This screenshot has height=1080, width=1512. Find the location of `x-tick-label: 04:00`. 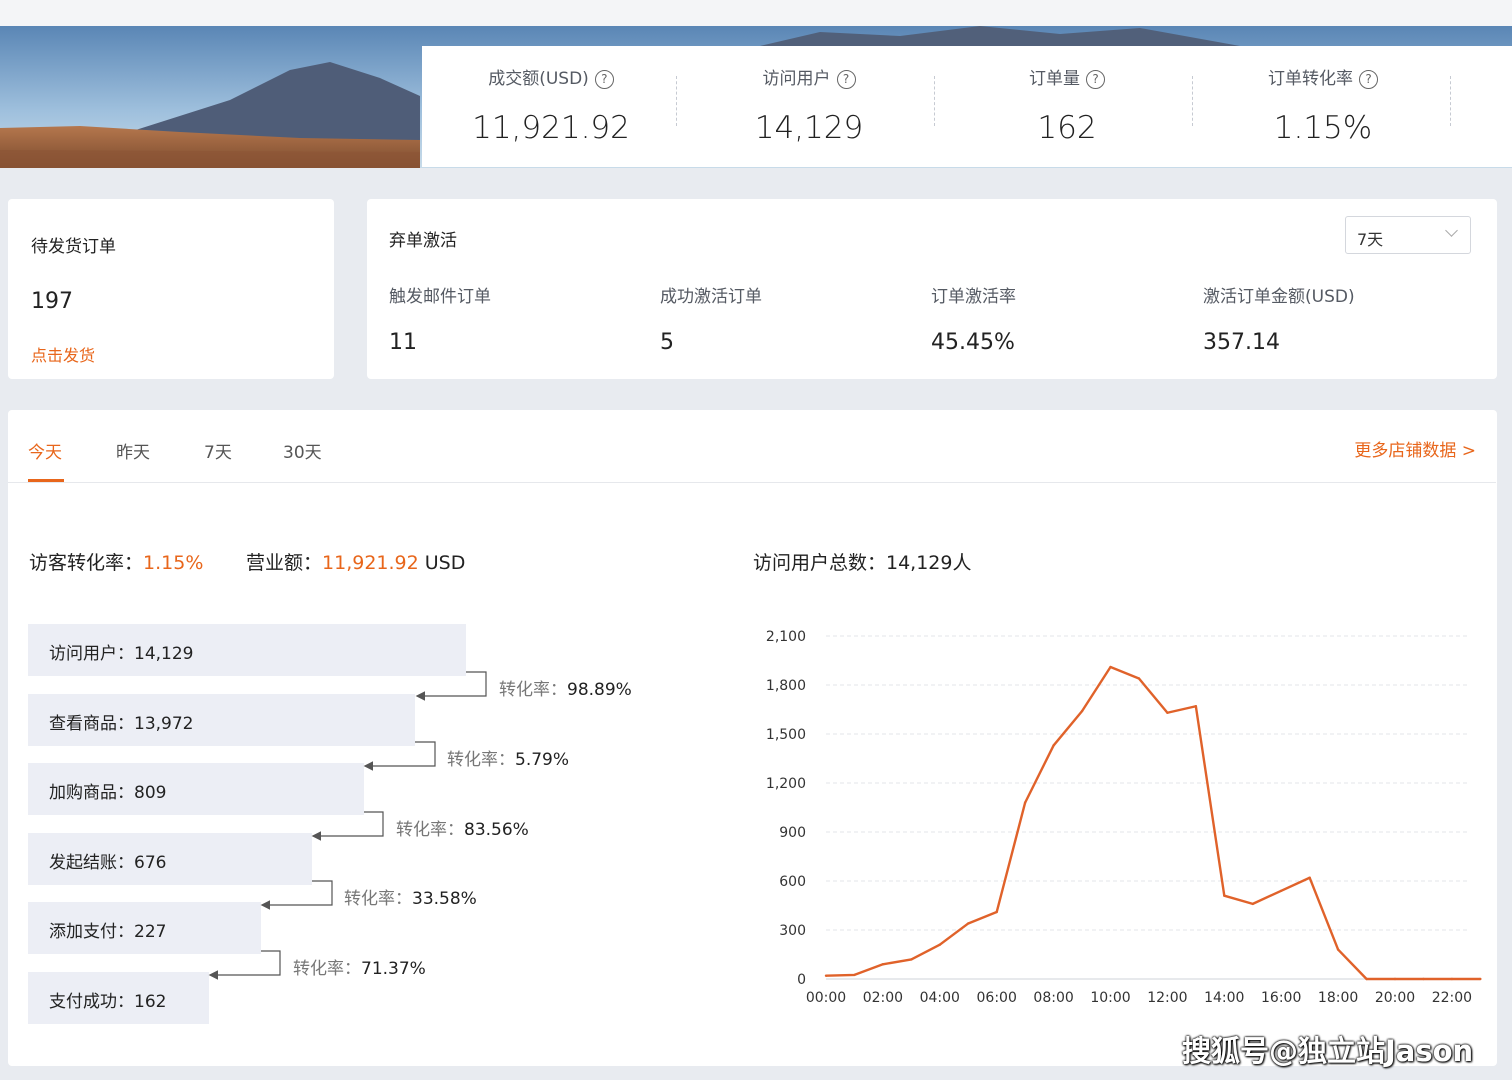

x-tick-label: 04:00 is located at coordinates (940, 998).